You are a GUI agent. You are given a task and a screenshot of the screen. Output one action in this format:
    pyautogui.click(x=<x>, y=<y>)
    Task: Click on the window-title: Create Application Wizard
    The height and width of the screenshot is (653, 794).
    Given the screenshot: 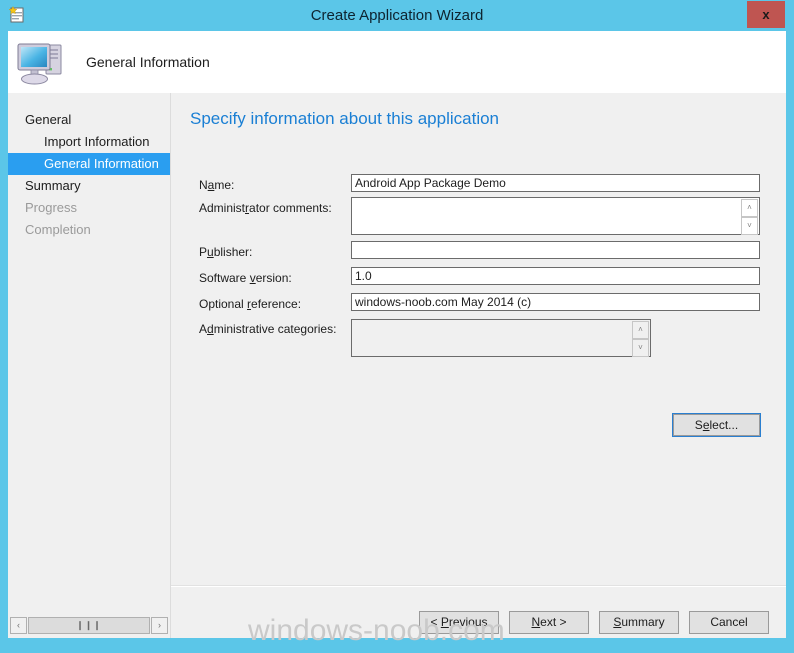 What is the action you would take?
    pyautogui.click(x=397, y=15)
    